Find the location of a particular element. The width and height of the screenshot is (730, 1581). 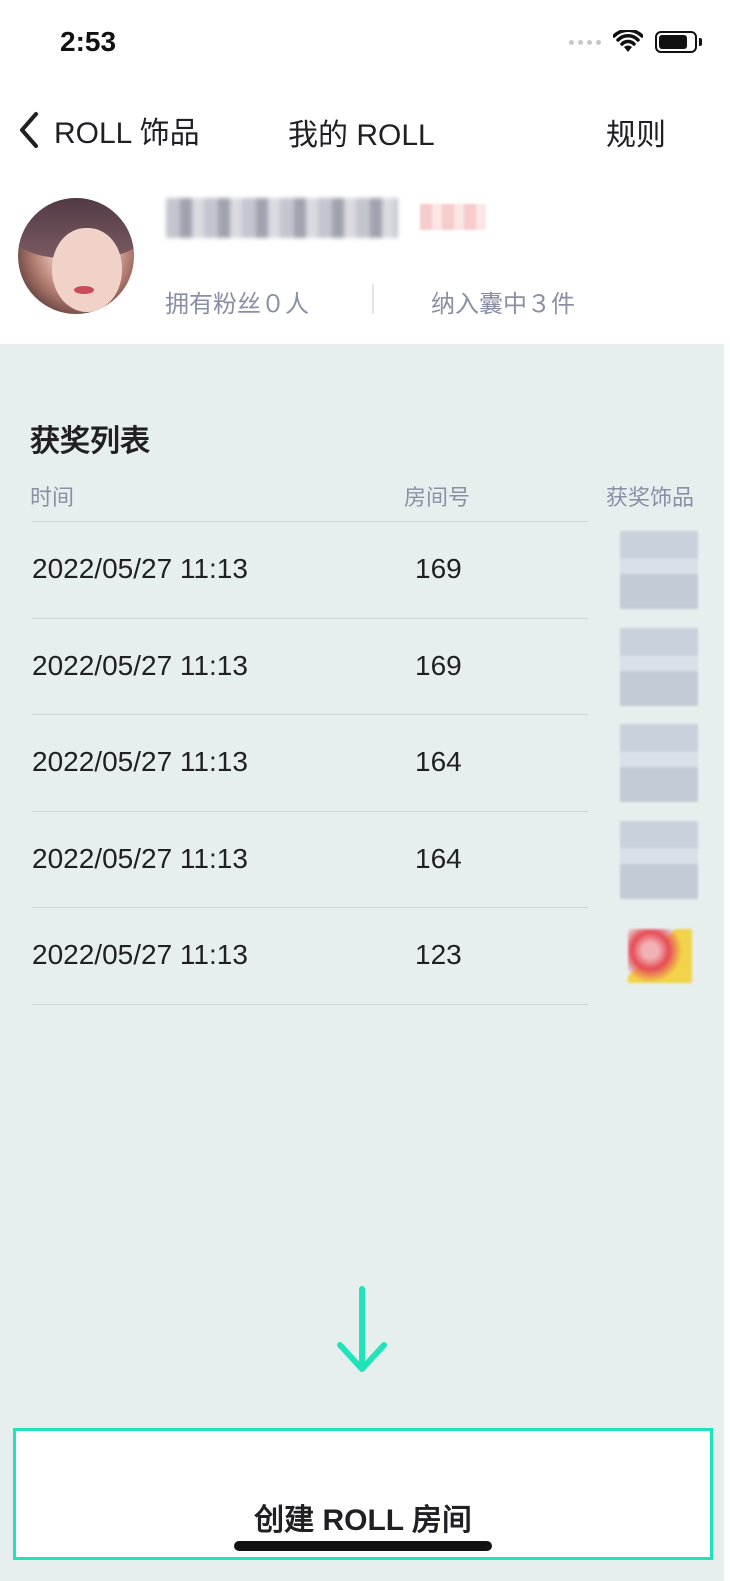

user-badge is located at coordinates (453, 217).